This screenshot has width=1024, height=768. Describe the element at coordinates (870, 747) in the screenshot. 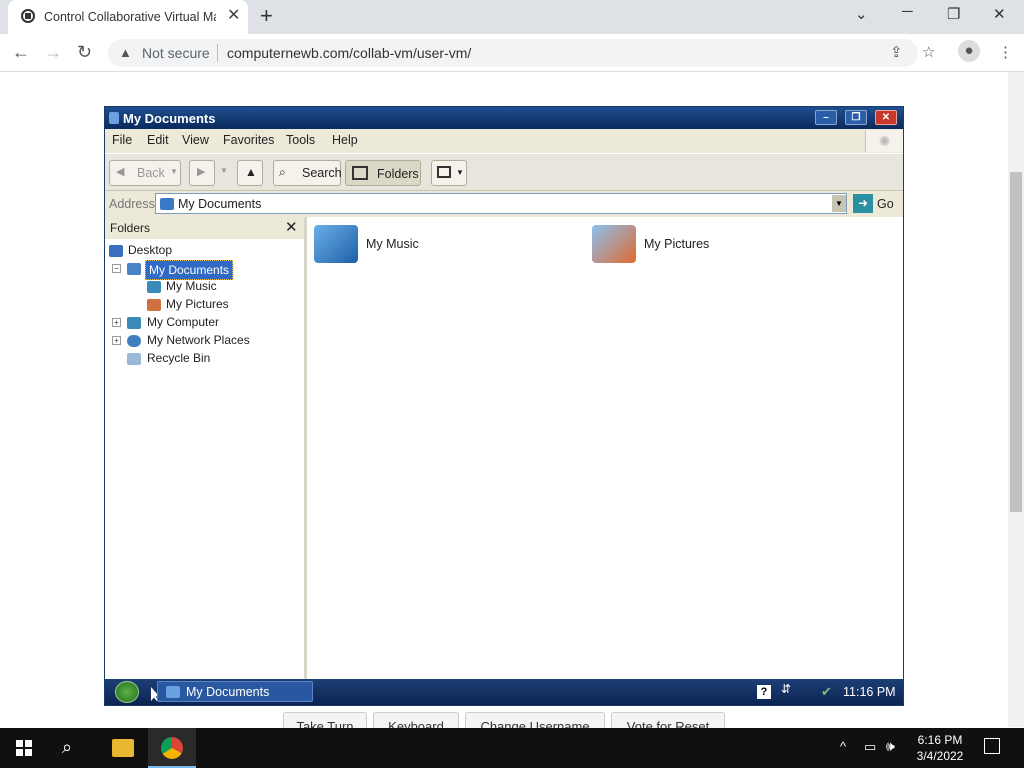

I see `network-icon: ▭` at that location.